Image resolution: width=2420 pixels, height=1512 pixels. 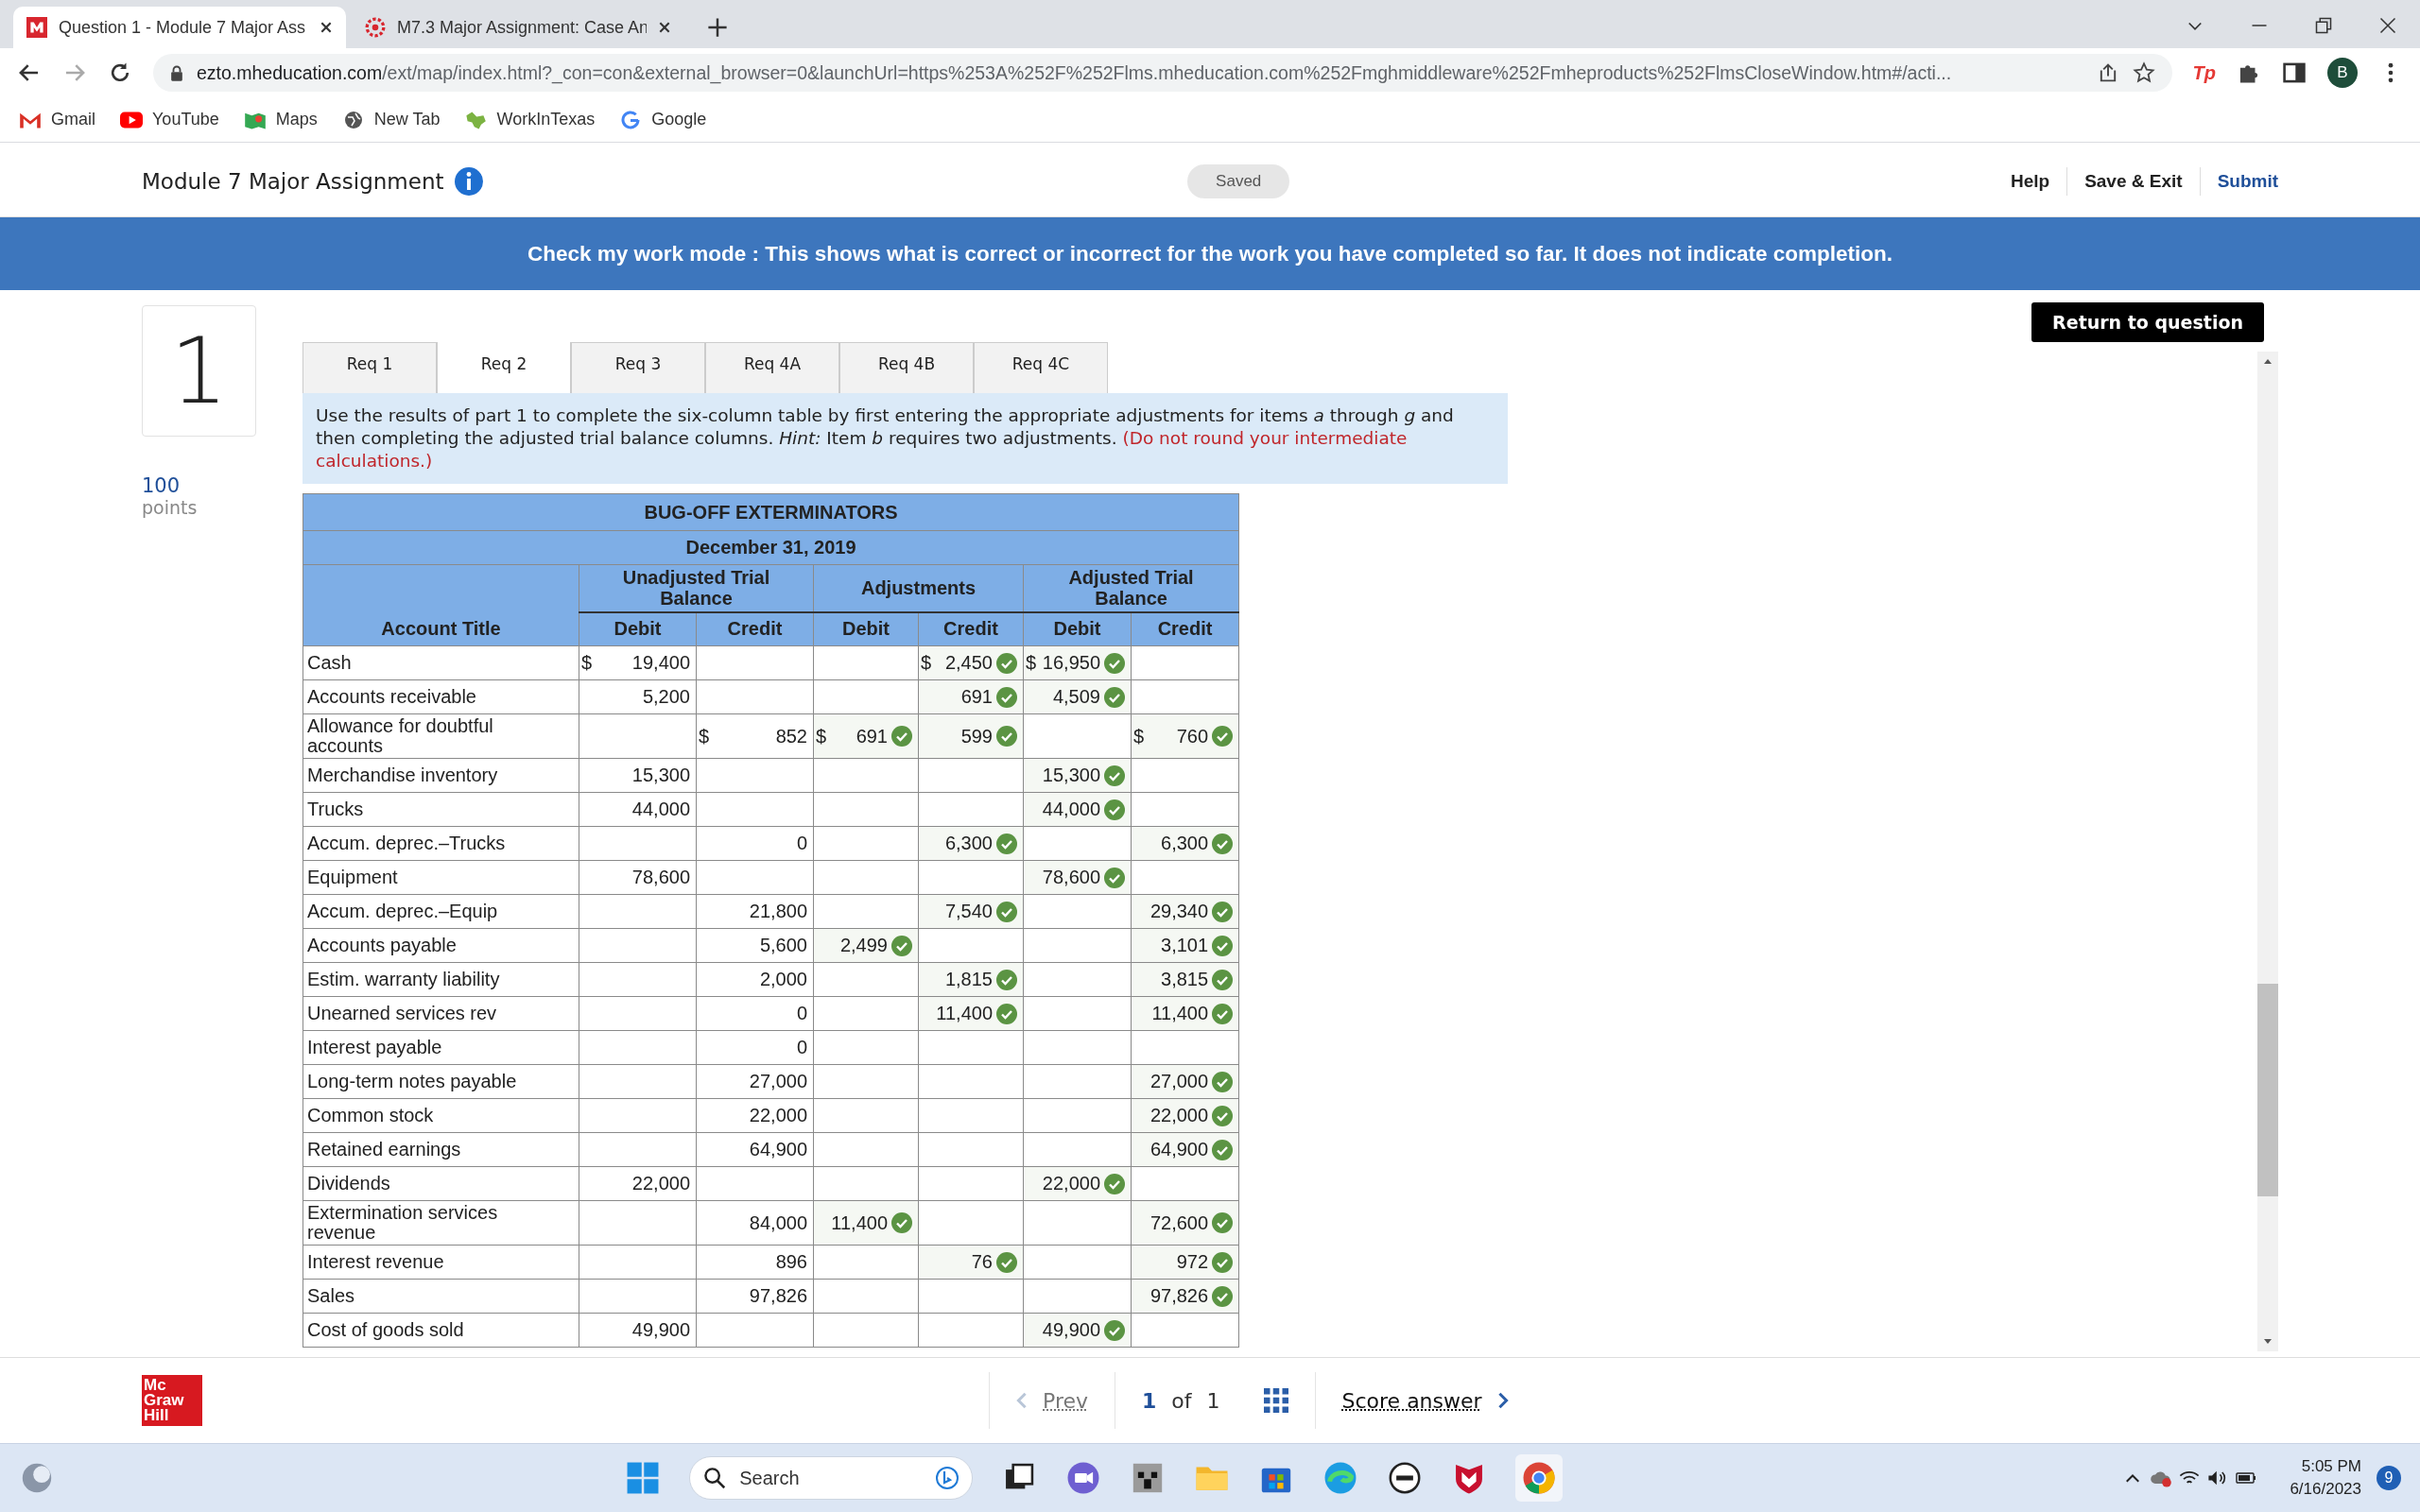 What do you see at coordinates (391, 119) in the screenshot?
I see `bookmark: New Tab` at bounding box center [391, 119].